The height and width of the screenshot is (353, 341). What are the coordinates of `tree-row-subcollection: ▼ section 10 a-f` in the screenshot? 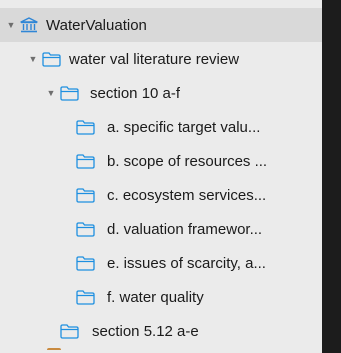 It's located at (161, 93).